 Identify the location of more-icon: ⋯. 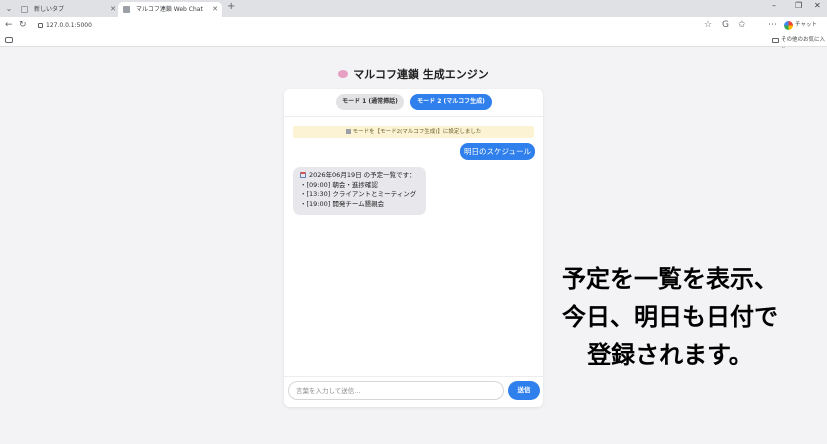
(772, 25).